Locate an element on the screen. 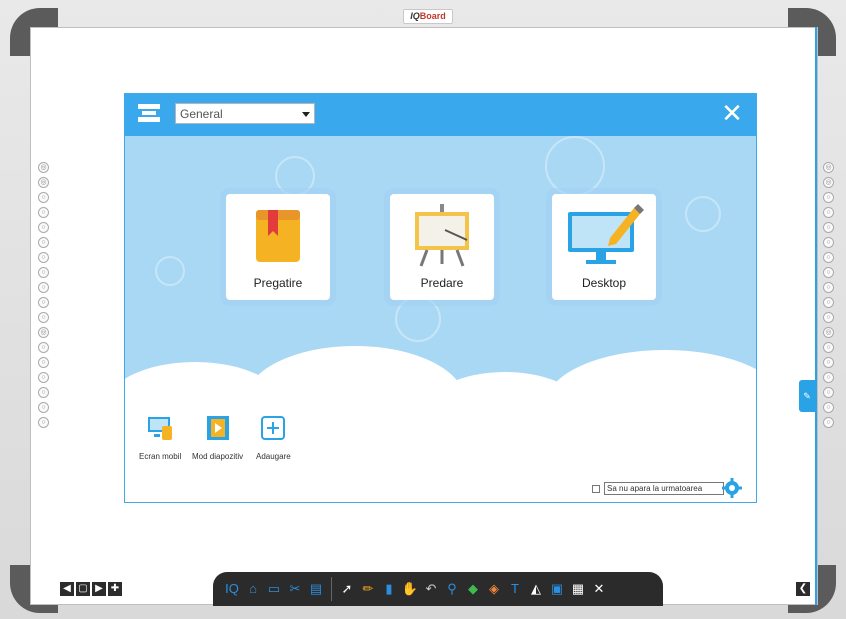 Image resolution: width=846 pixels, height=619 pixels. tile-label: Desktop is located at coordinates (604, 283).